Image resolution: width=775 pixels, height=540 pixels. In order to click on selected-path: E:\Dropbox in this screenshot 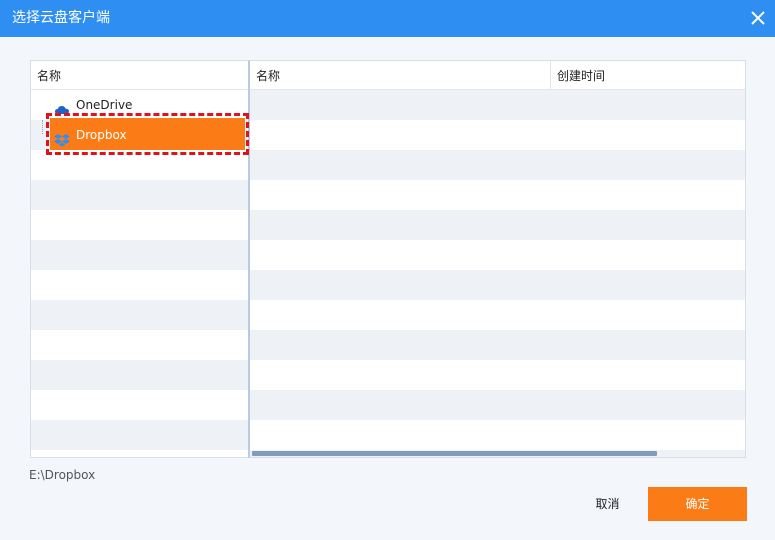, I will do `click(62, 475)`.